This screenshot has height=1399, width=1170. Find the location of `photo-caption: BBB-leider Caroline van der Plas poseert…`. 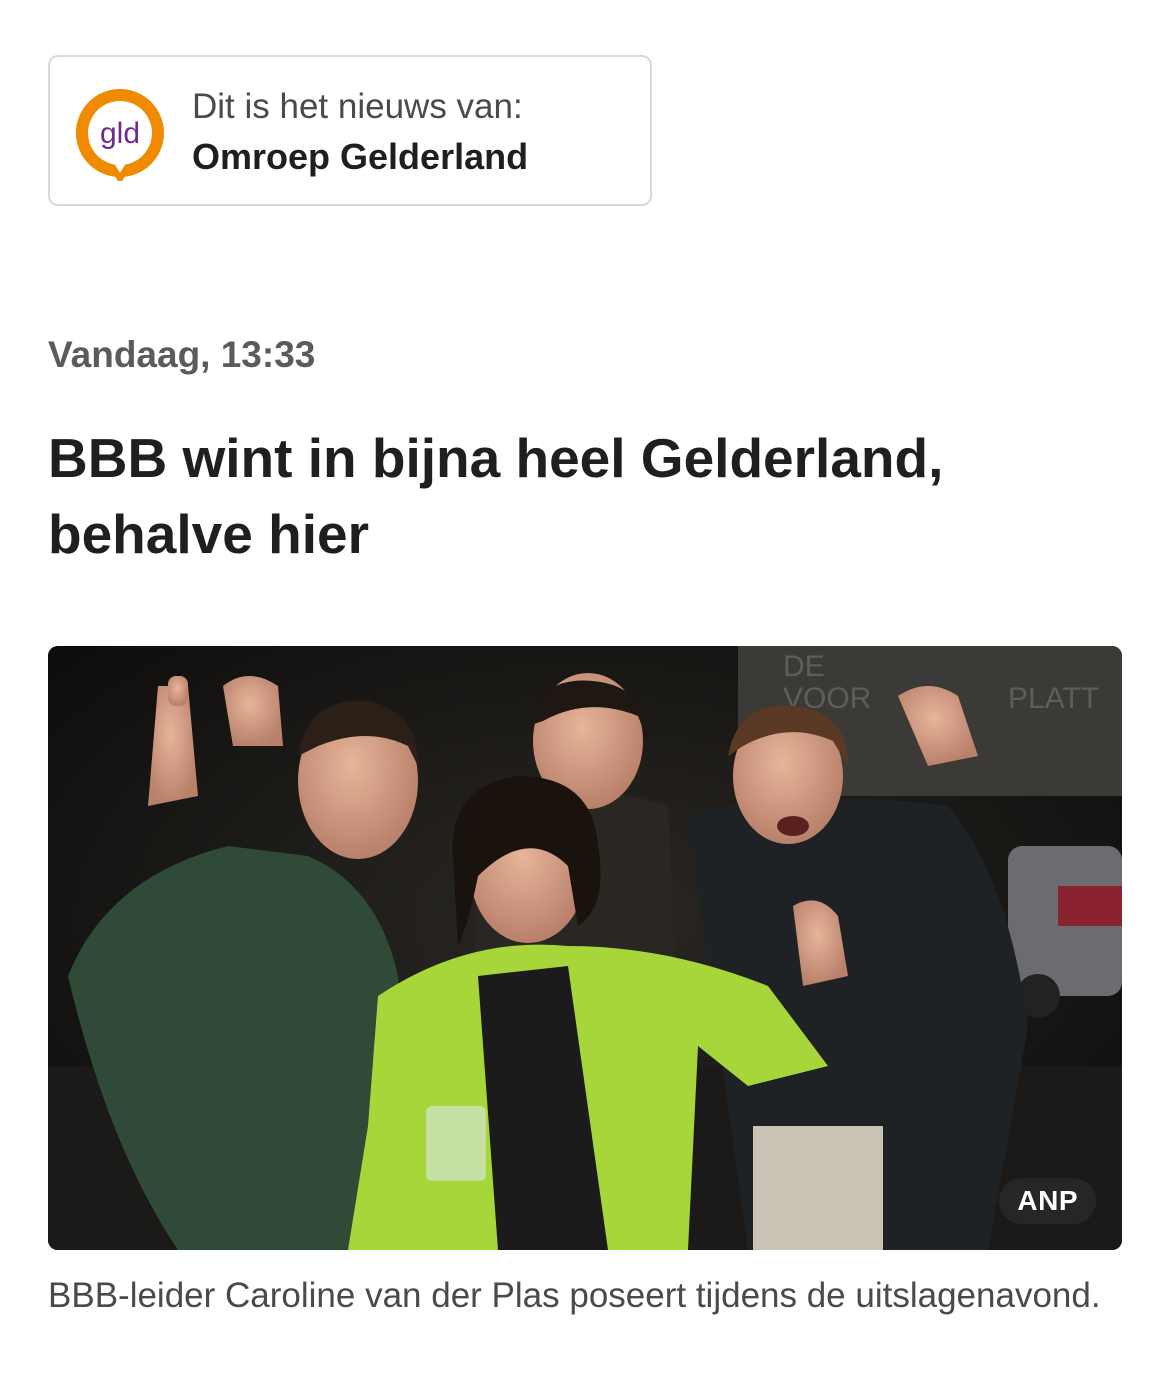

photo-caption: BBB-leider Caroline van der Plas poseert… is located at coordinates (574, 1295).